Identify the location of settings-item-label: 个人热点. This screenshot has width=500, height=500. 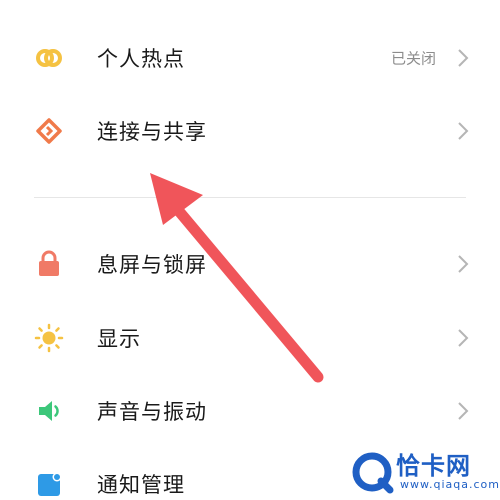
(141, 59).